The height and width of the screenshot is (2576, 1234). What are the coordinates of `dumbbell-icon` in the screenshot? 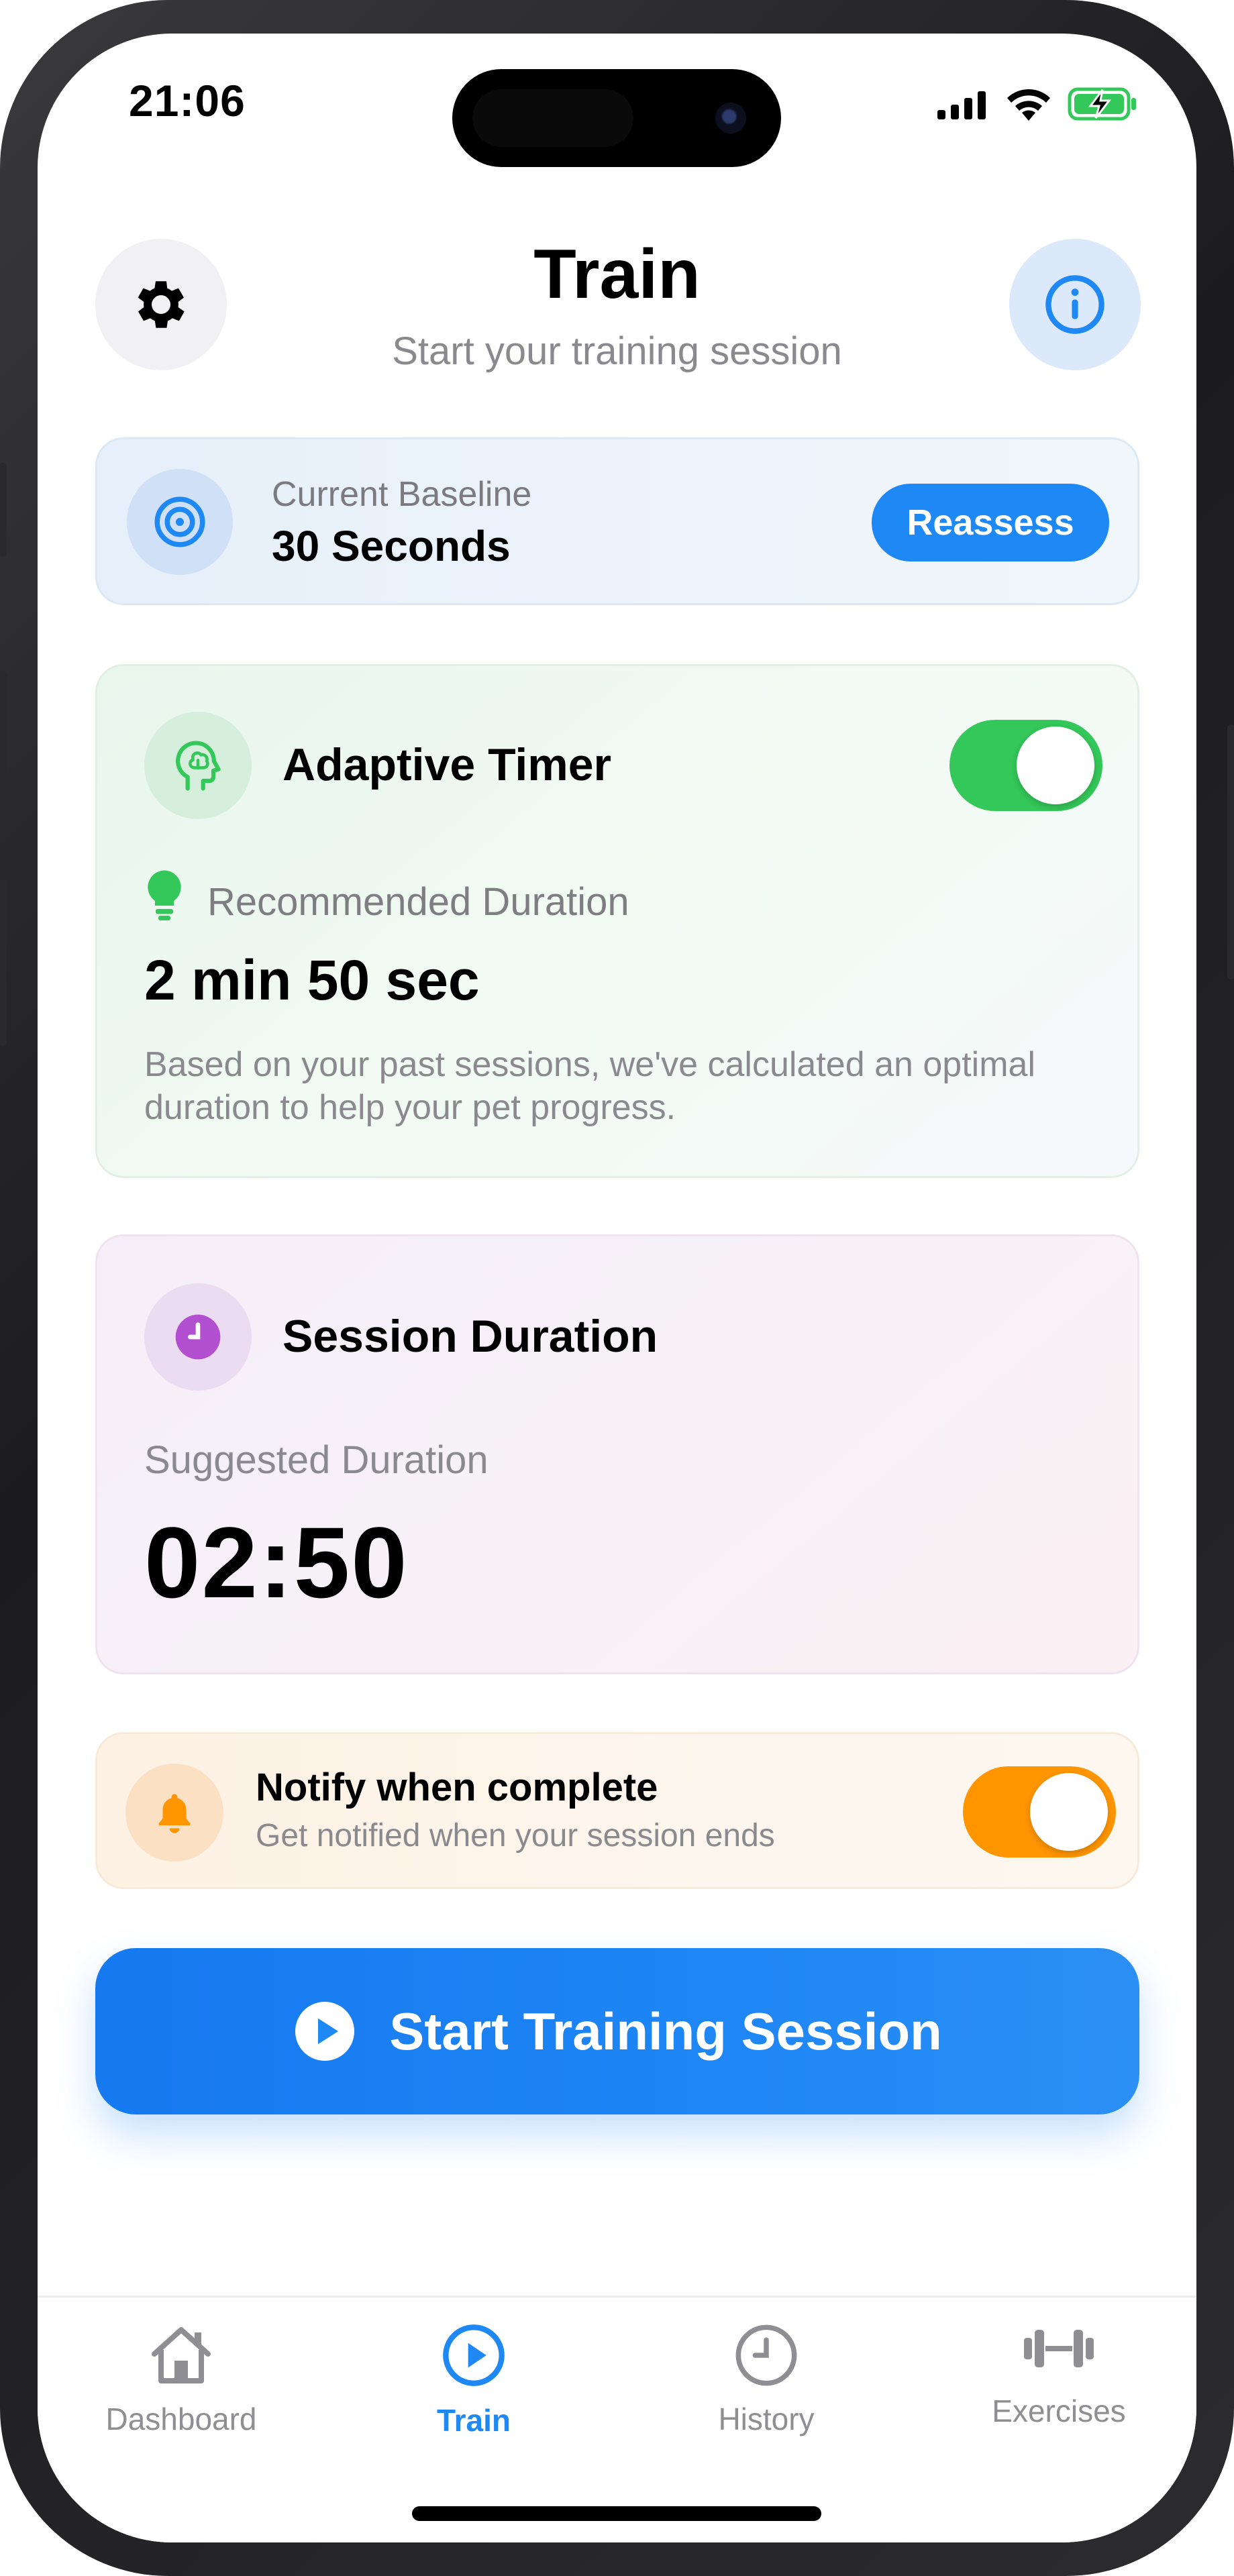 It's located at (1059, 2348).